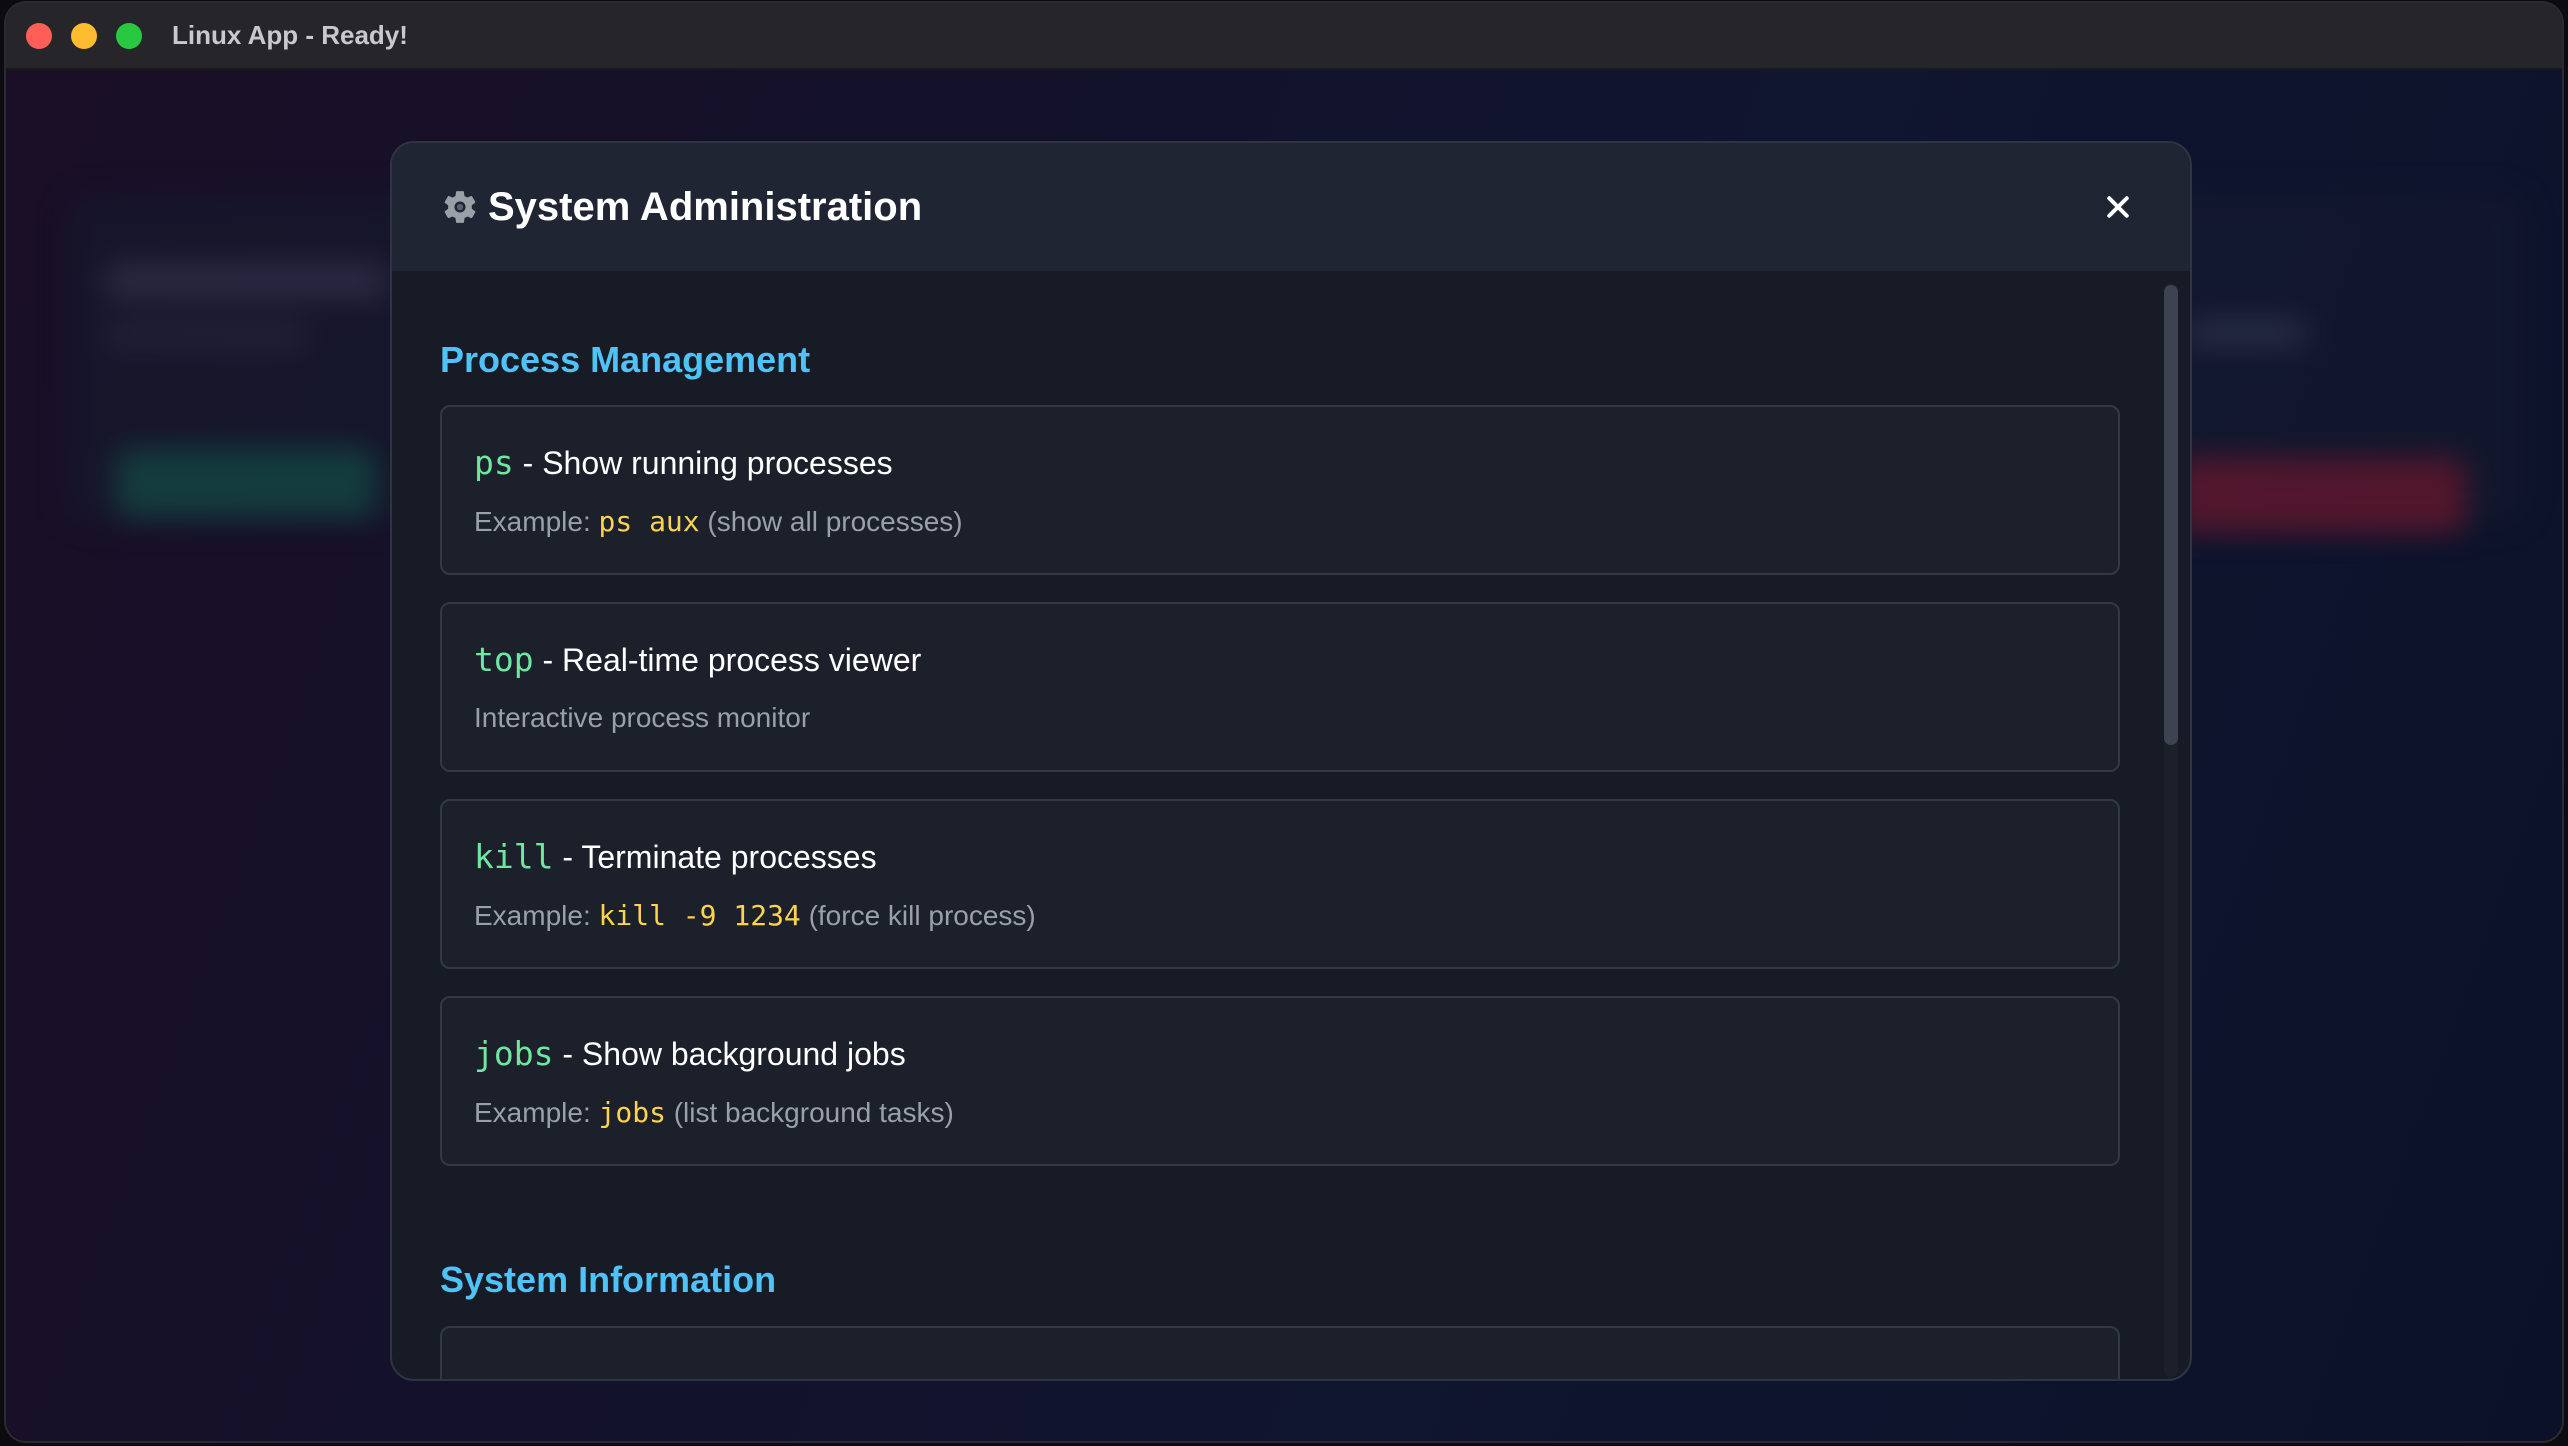 This screenshot has height=1446, width=2568. Describe the element at coordinates (129, 35) in the screenshot. I see `maximize-window-button` at that location.